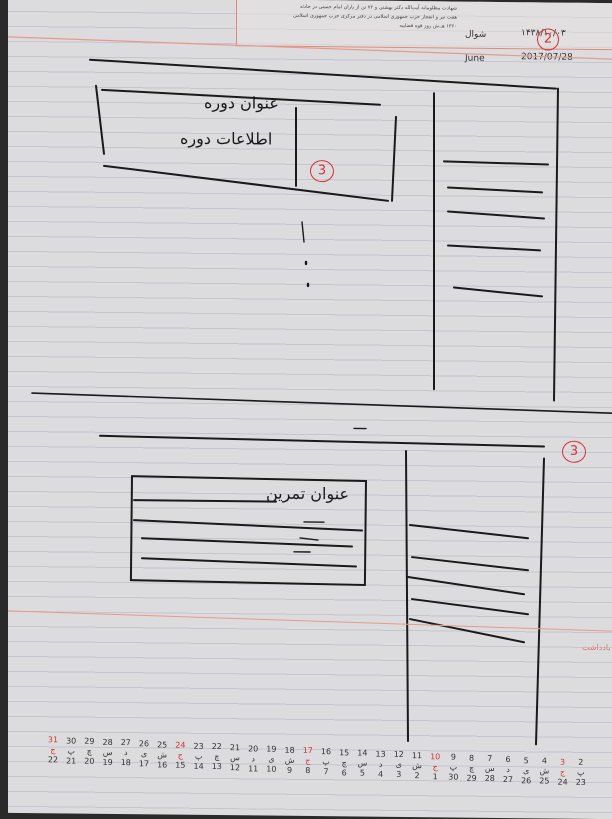  Describe the element at coordinates (435, 756) in the screenshot. I see `calendar-days-21: 10` at that location.